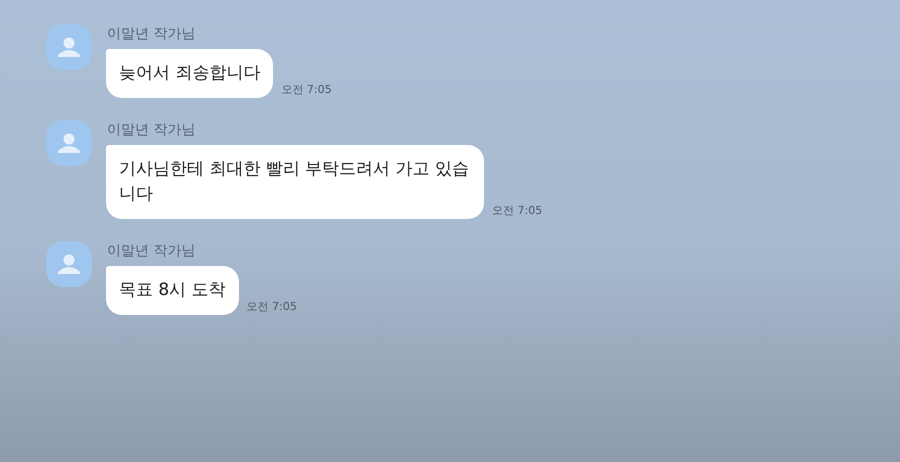  Describe the element at coordinates (295, 182) in the screenshot. I see `message-bubble: 기사님한테 최대한 빨리 부탁드려서 가고 있습니다` at that location.